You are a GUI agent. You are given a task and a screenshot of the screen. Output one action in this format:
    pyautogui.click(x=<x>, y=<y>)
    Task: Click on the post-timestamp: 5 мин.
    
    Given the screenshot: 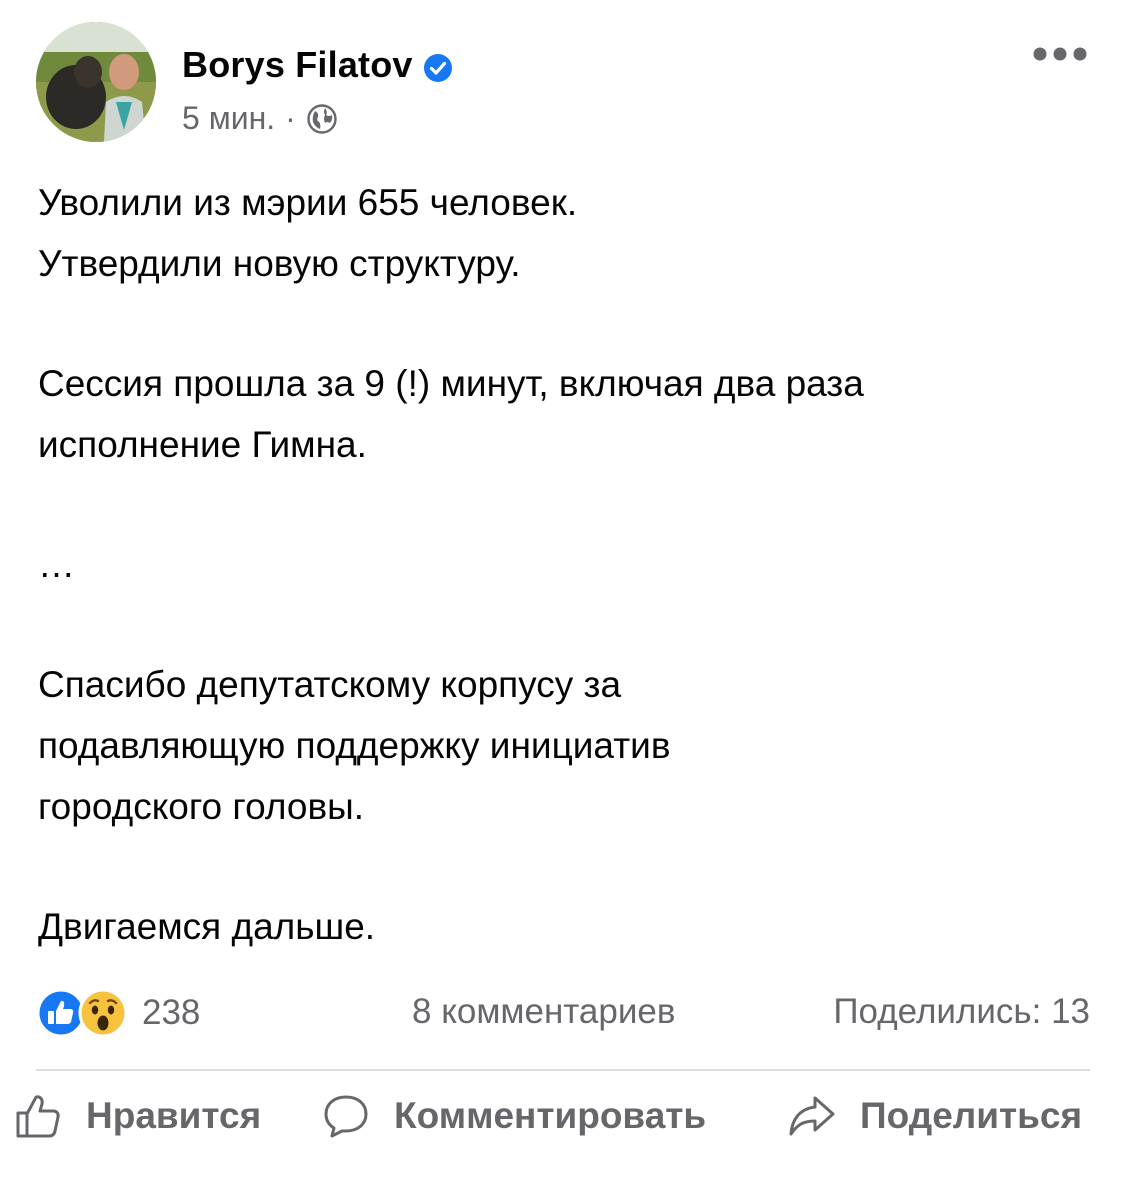 What is the action you would take?
    pyautogui.click(x=228, y=118)
    